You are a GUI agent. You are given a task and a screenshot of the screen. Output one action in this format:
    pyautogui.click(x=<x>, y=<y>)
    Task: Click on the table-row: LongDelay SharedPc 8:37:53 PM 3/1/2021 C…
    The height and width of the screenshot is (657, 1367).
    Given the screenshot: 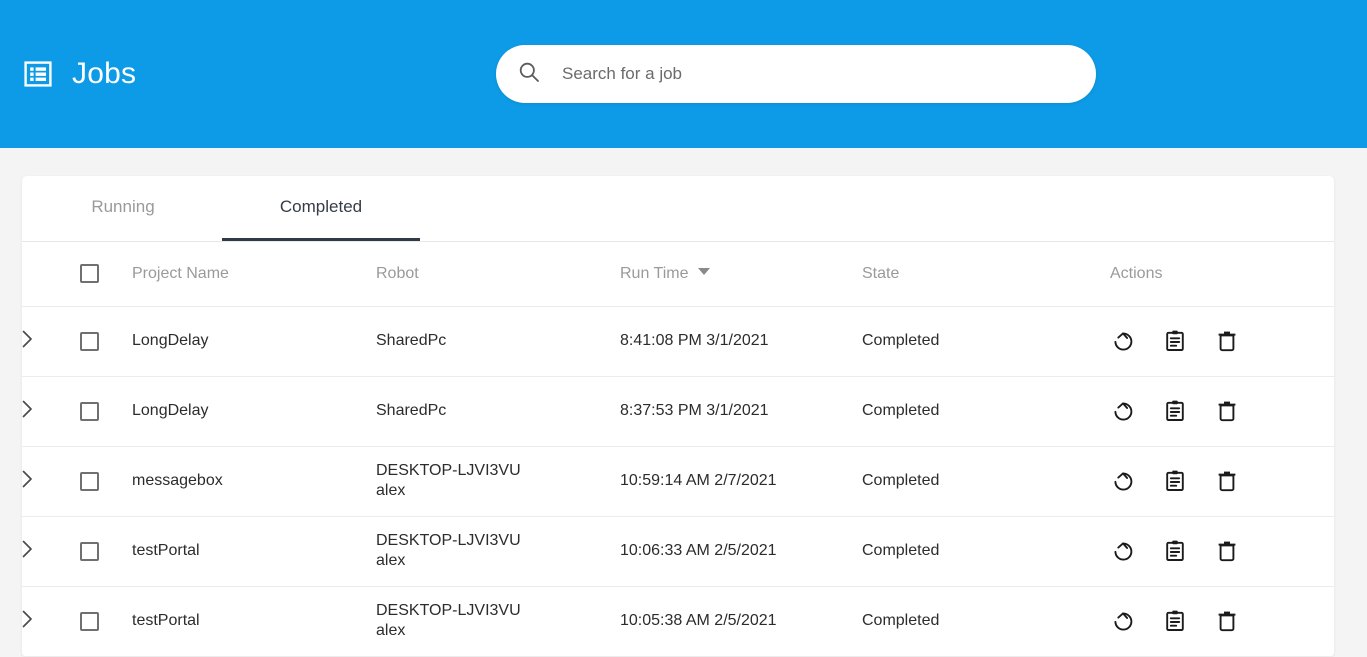 What is the action you would take?
    pyautogui.click(x=678, y=411)
    